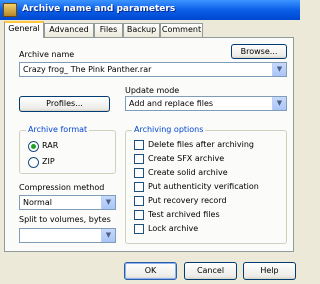 The image size is (320, 284). Describe the element at coordinates (139, 201) in the screenshot. I see `recovery-record-checkbox` at that location.